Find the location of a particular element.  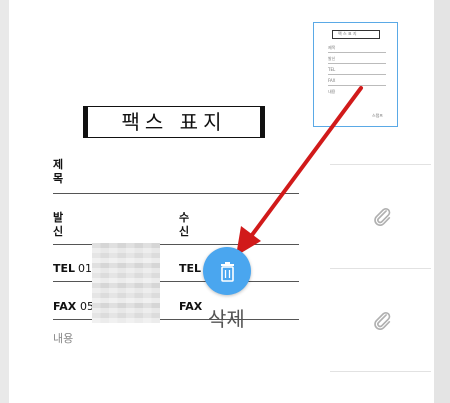

annotation-arrow is located at coordinates (299, 171).